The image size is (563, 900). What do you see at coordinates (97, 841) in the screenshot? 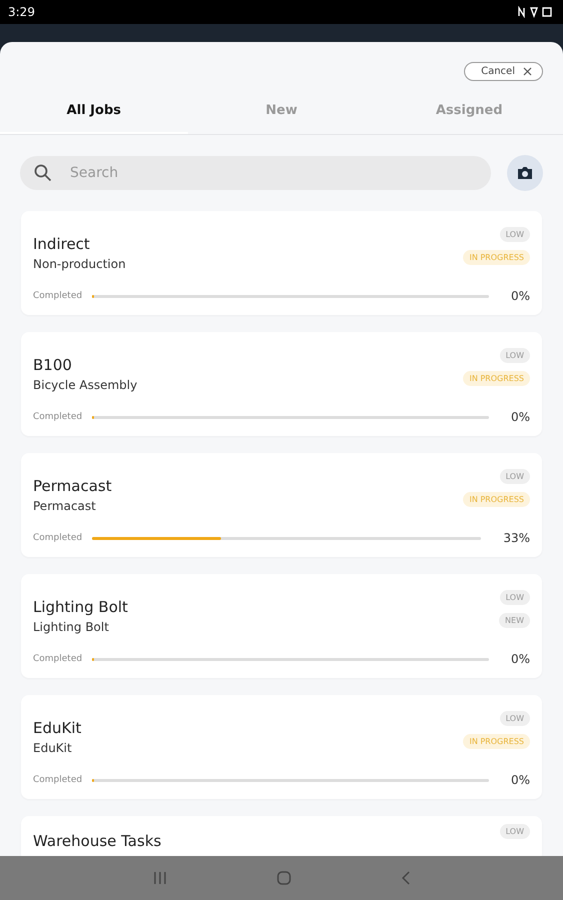
I see `job-title: Warehouse Tasks` at bounding box center [97, 841].